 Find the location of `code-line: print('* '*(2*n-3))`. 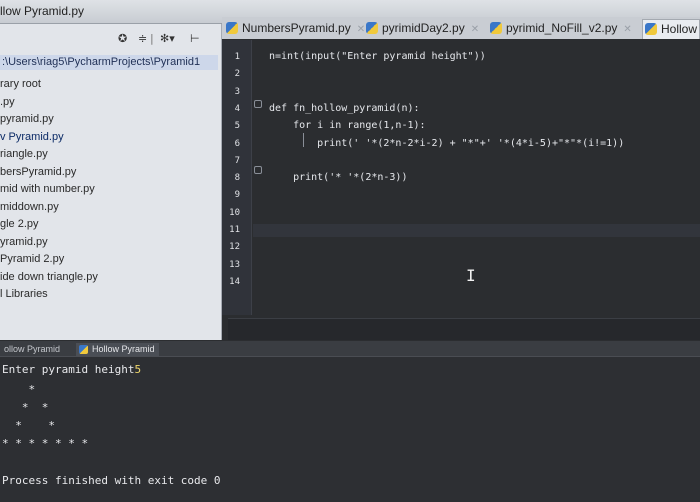

code-line: print('* '*(2*n-3)) is located at coordinates (338, 178).